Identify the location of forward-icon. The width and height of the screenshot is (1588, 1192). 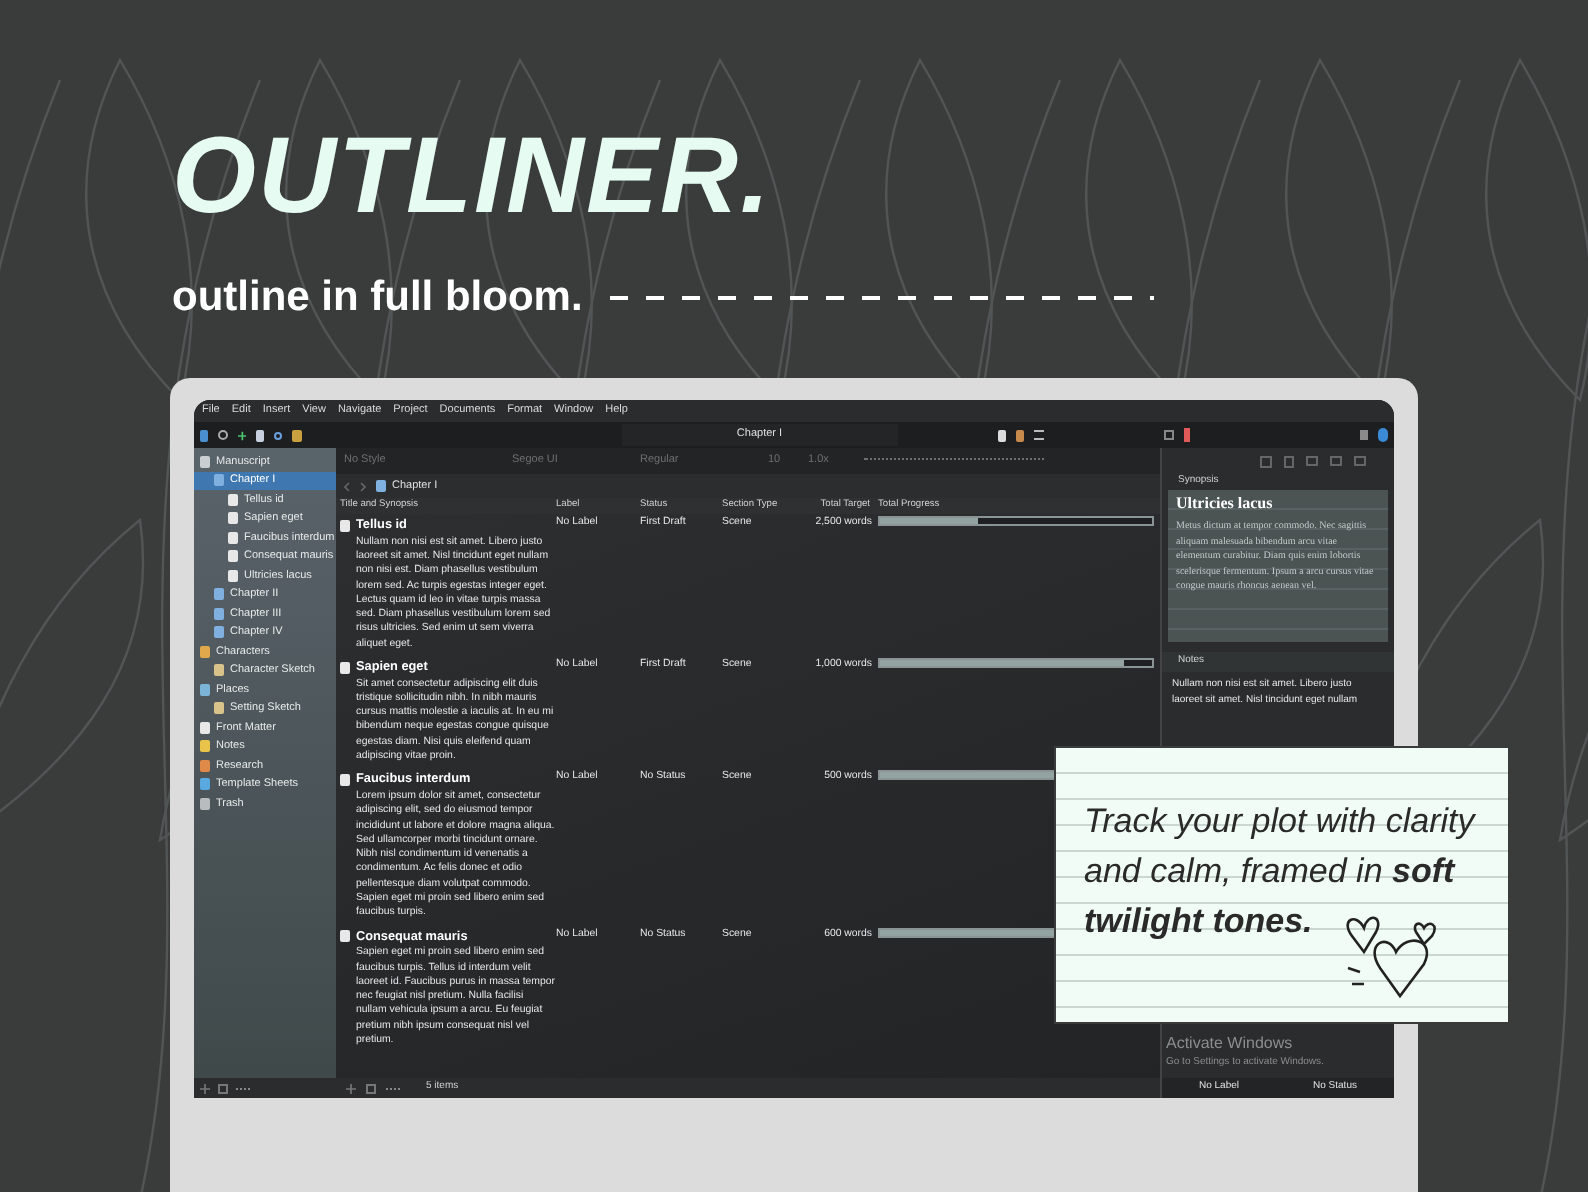
(363, 486).